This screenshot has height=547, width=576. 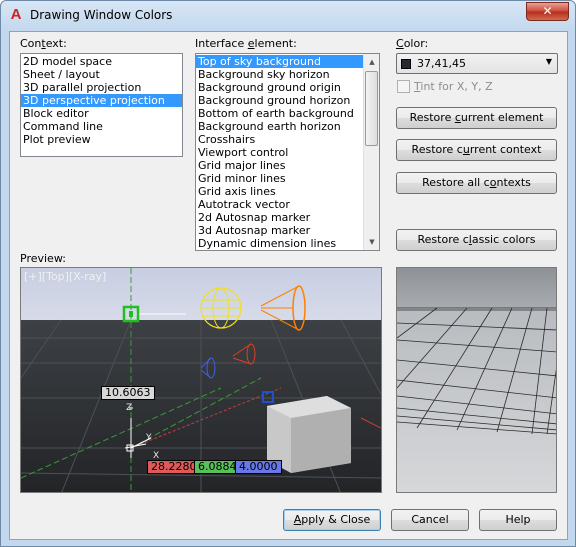 What do you see at coordinates (441, 63) in the screenshot?
I see `color-value: 37,41,45` at bounding box center [441, 63].